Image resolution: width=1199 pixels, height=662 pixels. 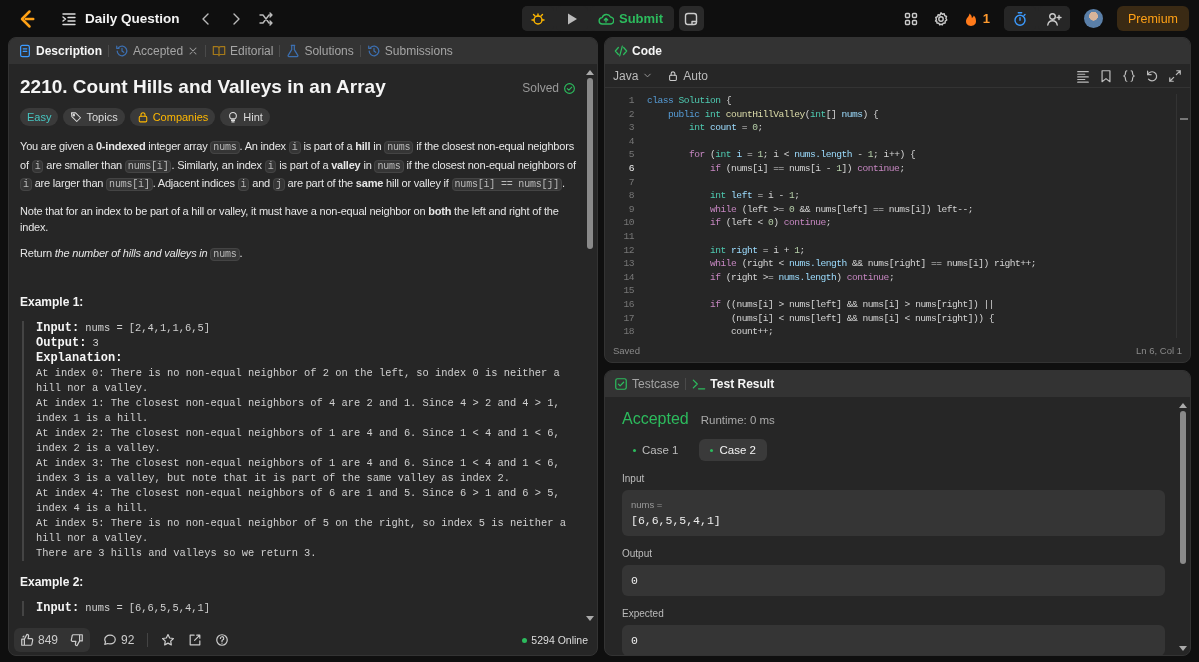 What do you see at coordinates (940, 18) in the screenshot?
I see `settings-icon` at bounding box center [940, 18].